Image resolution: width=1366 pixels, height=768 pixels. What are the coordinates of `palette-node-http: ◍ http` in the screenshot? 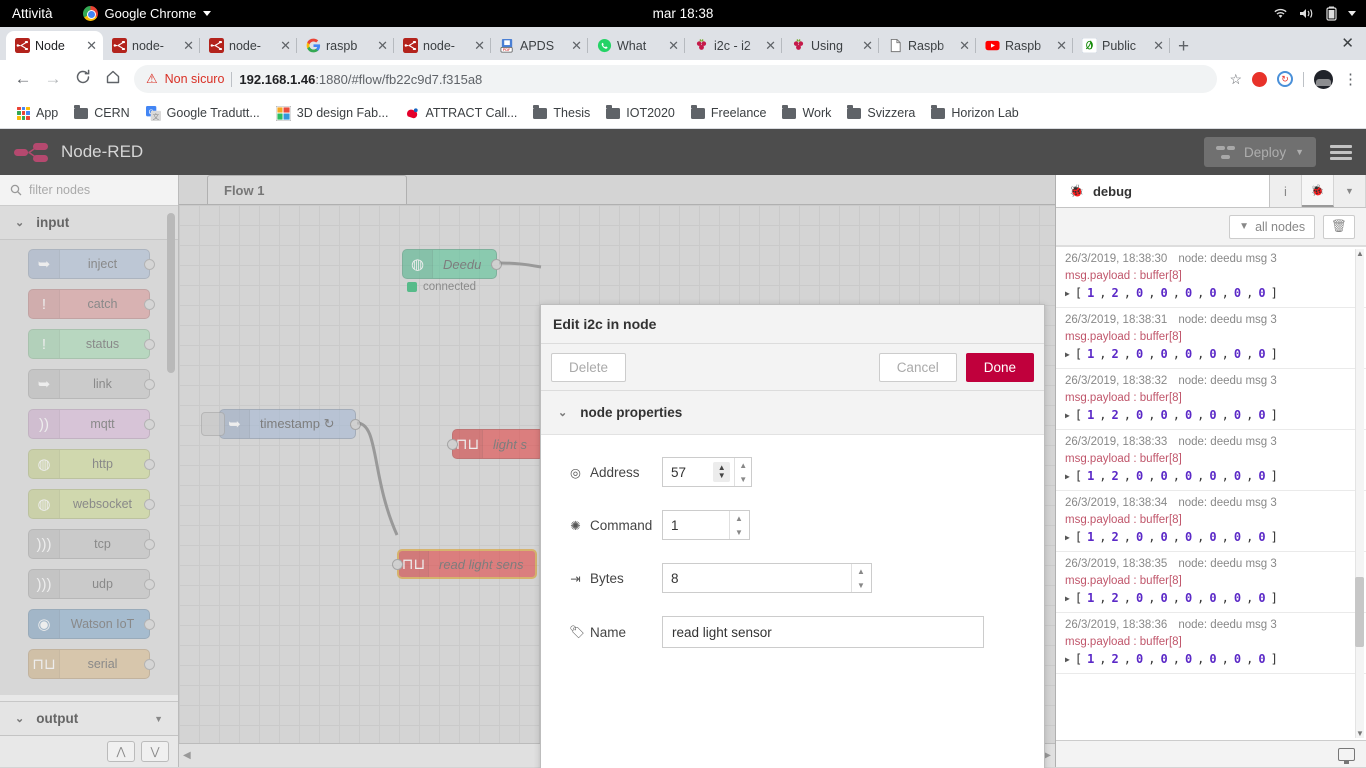 It's located at (91, 464).